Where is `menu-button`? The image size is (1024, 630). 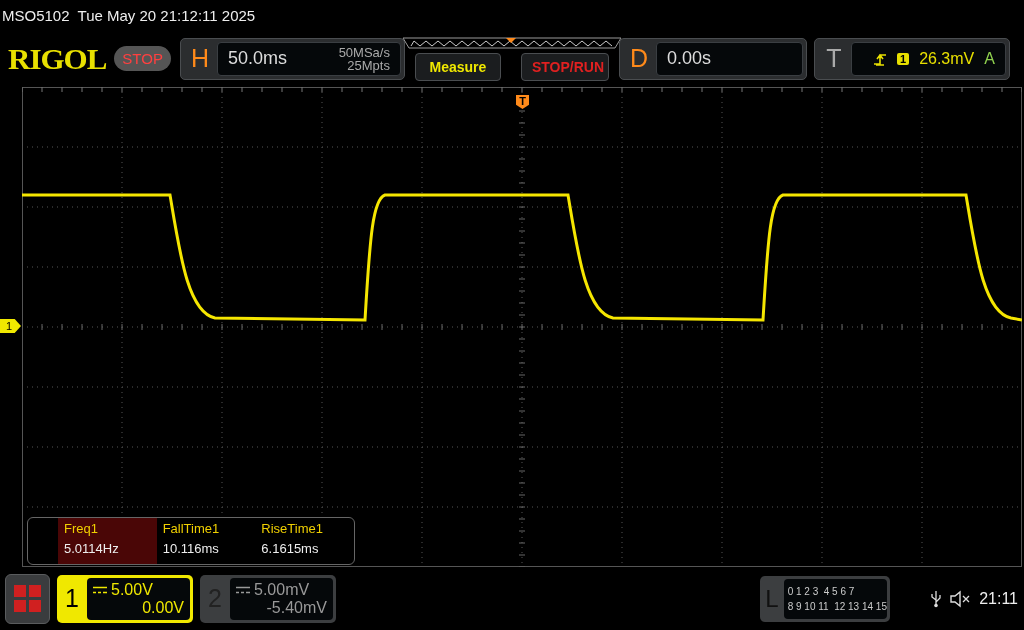
menu-button is located at coordinates (27, 598).